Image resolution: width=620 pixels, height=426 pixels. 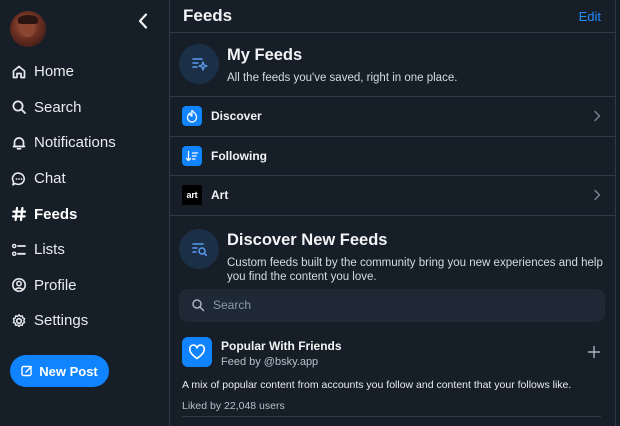 I want to click on sidebar-item-label: Lists, so click(x=49, y=250).